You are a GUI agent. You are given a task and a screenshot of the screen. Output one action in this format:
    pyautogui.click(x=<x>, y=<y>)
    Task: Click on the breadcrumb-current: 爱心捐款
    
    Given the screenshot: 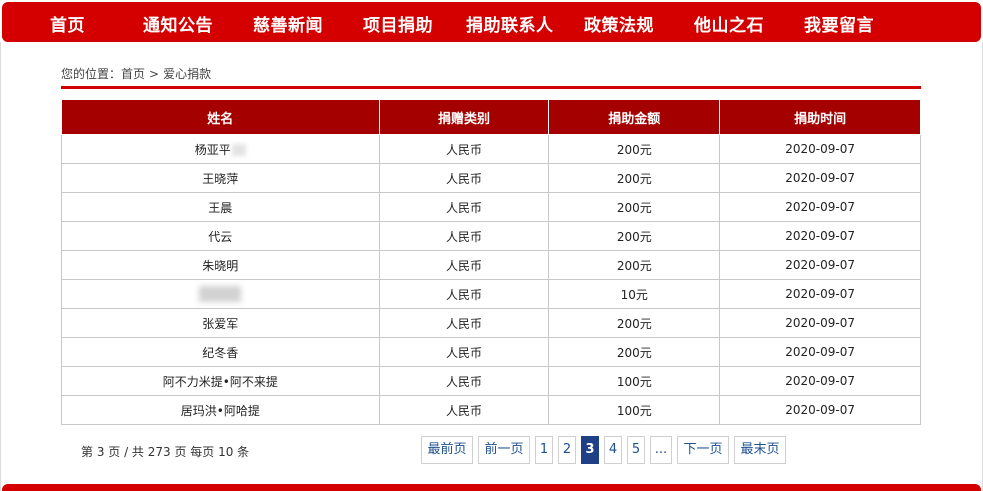 What is the action you would take?
    pyautogui.click(x=187, y=74)
    